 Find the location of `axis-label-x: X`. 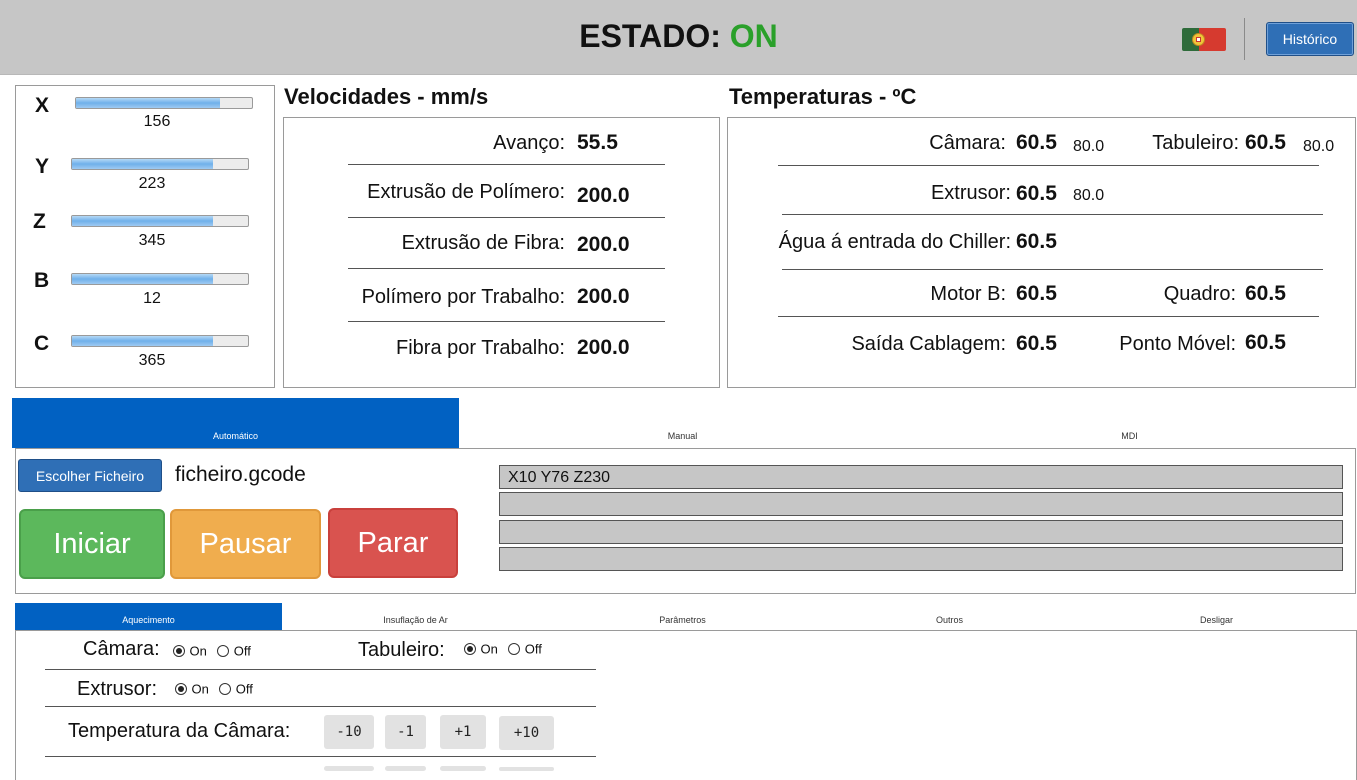

axis-label-x: X is located at coordinates (42, 105).